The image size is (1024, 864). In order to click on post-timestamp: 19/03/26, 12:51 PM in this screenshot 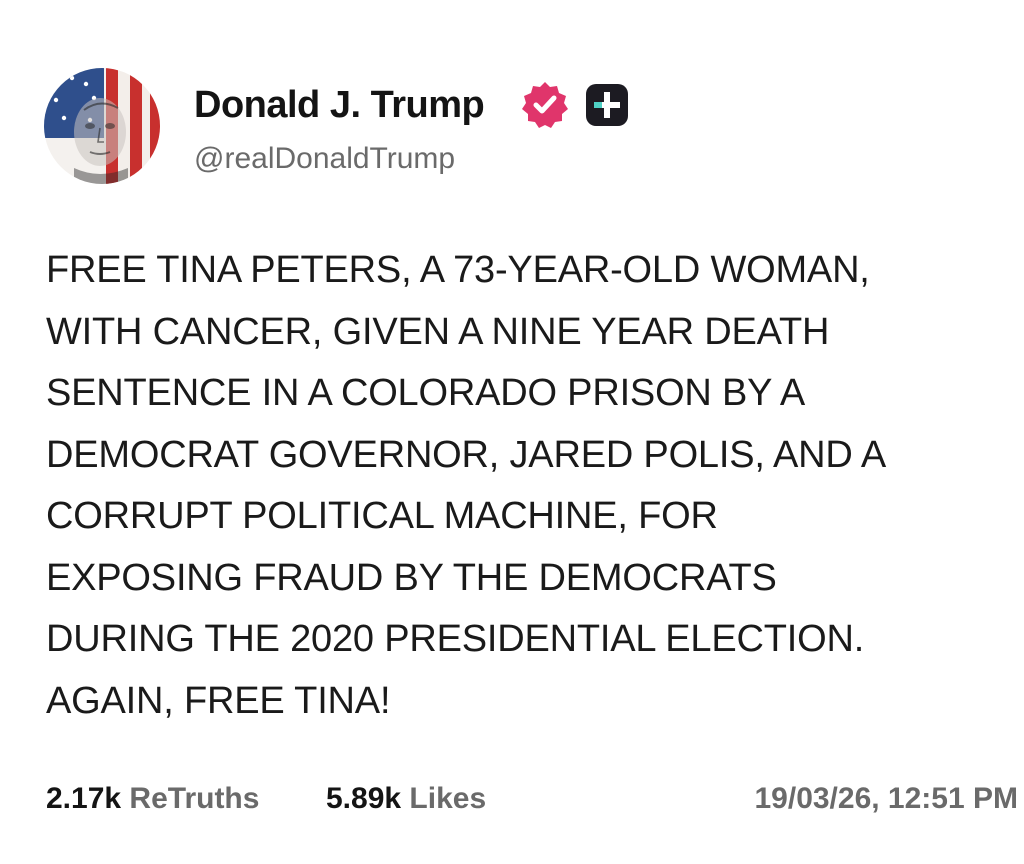, I will do `click(886, 799)`.